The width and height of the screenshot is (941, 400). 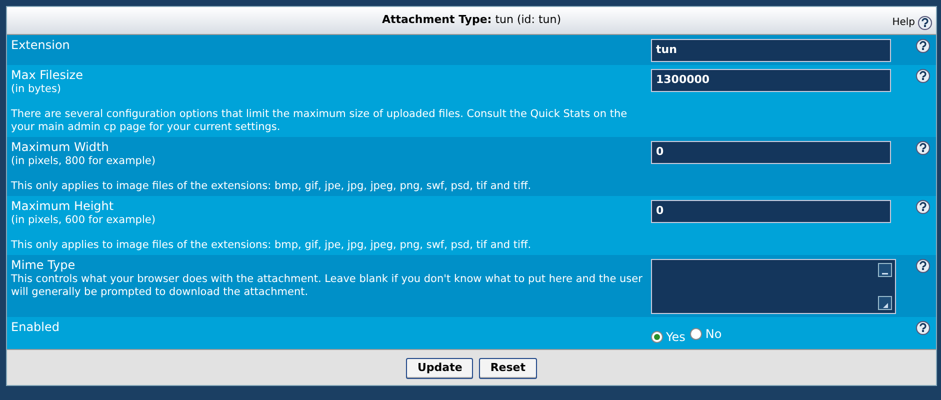 I want to click on form-button: Update, so click(x=440, y=368).